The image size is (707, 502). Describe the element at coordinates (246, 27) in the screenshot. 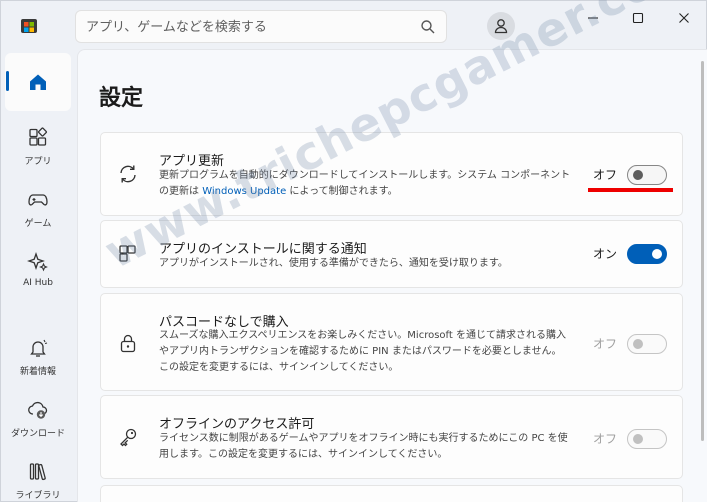

I see `search-input` at that location.